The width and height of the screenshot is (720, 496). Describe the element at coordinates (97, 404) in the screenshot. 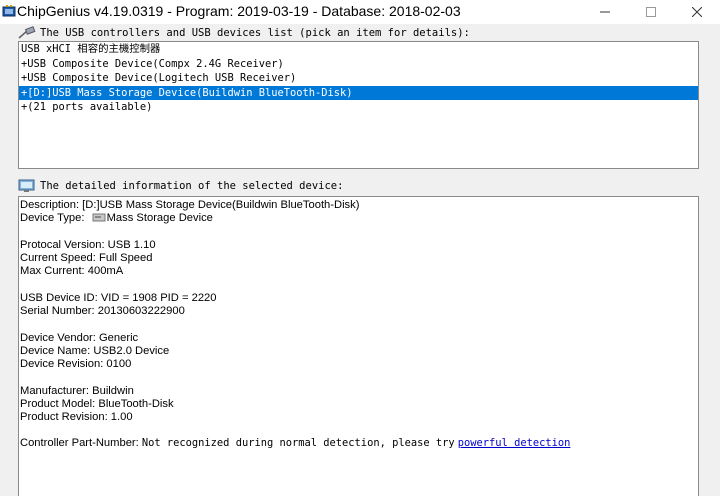

I see `product-model-line: Product Model: BlueTooth-Disk` at that location.